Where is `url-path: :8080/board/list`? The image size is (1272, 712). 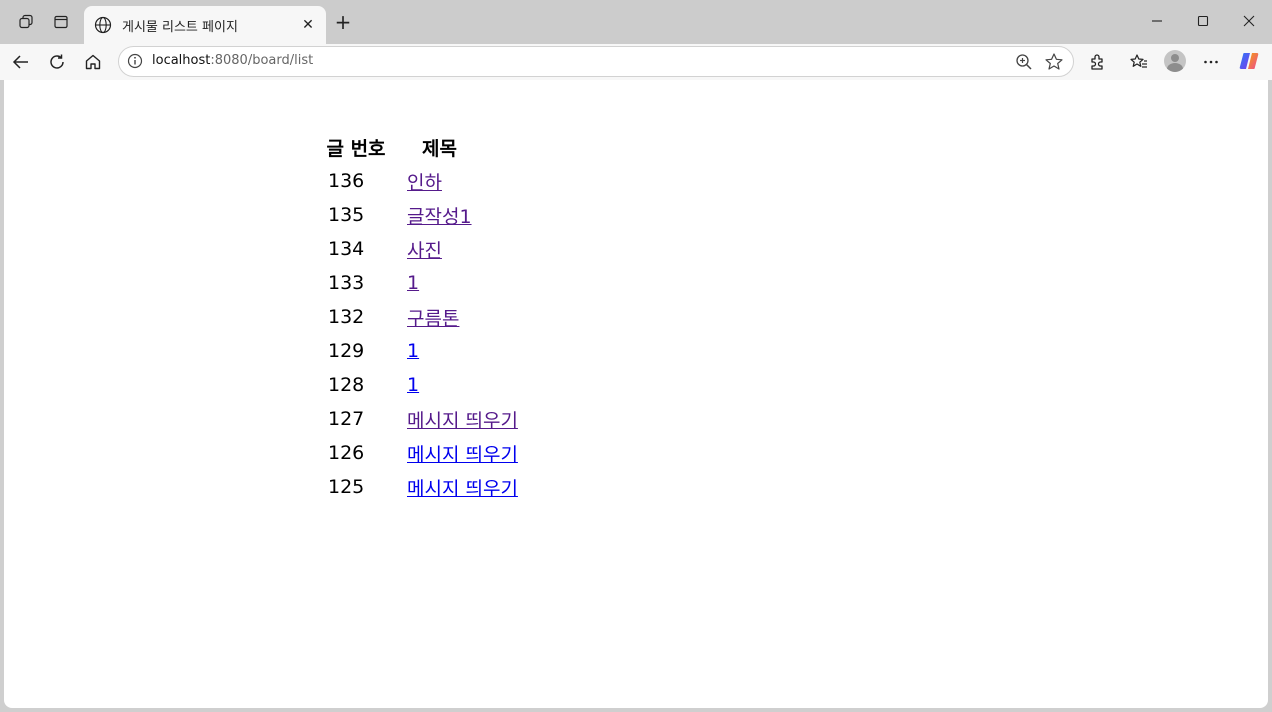
url-path: :8080/board/list is located at coordinates (262, 60).